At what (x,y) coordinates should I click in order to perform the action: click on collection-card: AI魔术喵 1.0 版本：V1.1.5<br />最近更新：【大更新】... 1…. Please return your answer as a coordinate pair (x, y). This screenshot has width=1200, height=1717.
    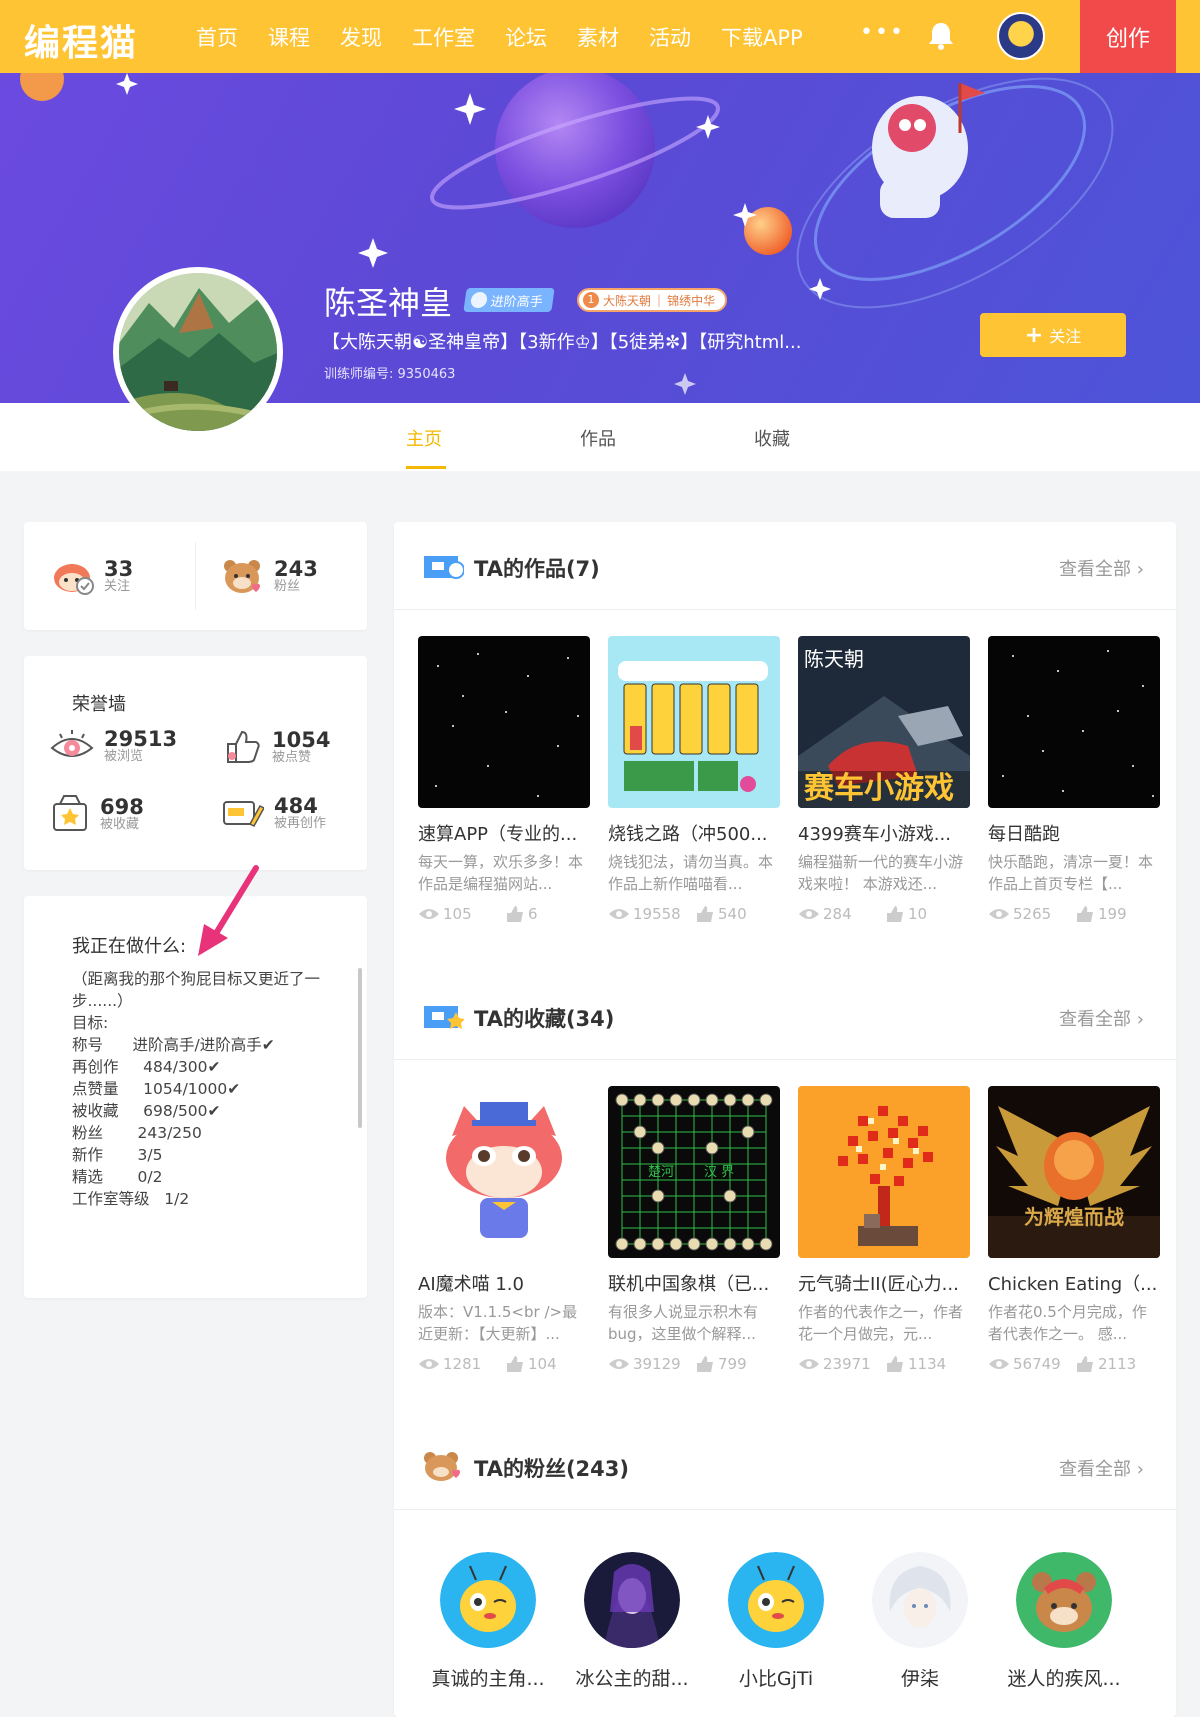
    Looking at the image, I should click on (504, 1229).